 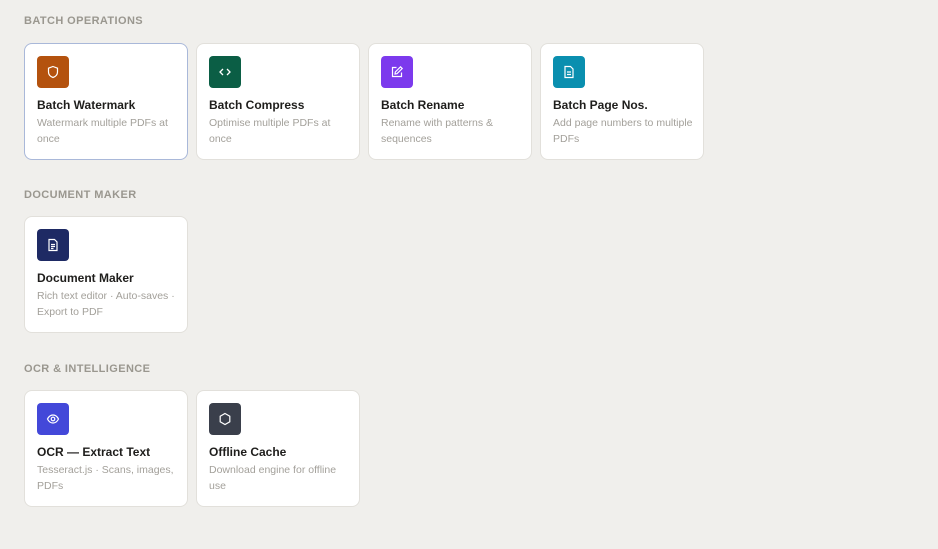 I want to click on document-icon, so click(x=53, y=245).